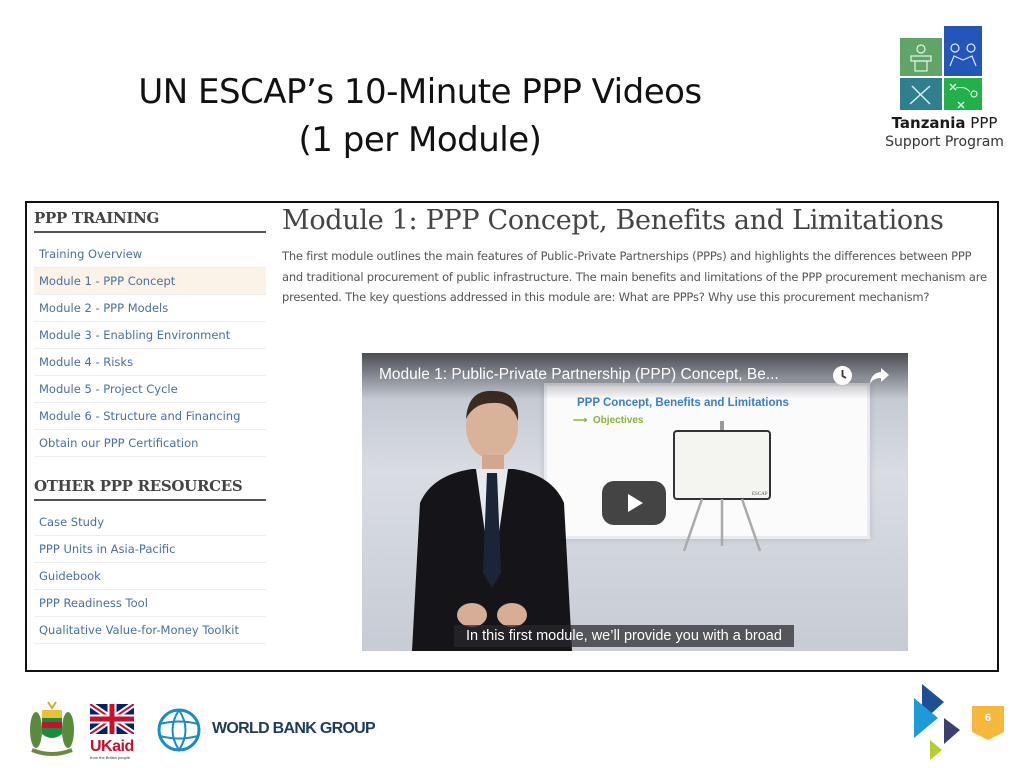 The height and width of the screenshot is (768, 1024). What do you see at coordinates (150, 389) in the screenshot?
I see `training-item: Module 5 - Project Cycle` at bounding box center [150, 389].